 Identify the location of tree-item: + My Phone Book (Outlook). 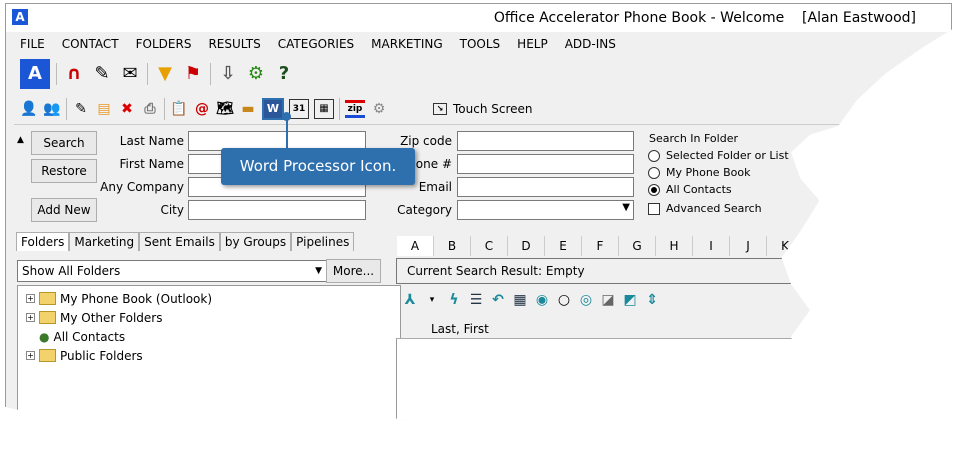
(209, 298).